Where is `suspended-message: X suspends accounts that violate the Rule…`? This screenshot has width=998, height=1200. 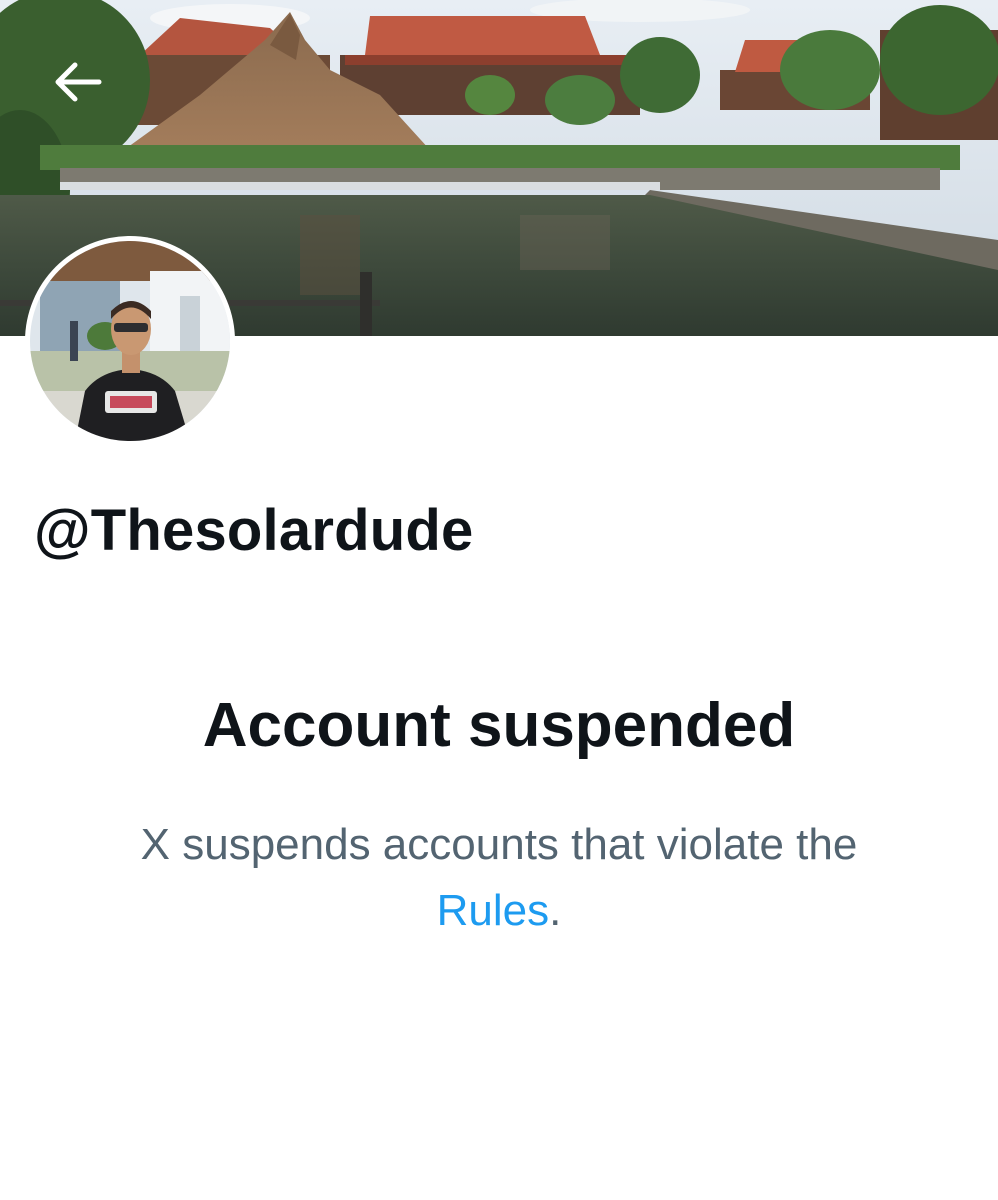
suspended-message: X suspends accounts that violate the Rule… is located at coordinates (499, 878).